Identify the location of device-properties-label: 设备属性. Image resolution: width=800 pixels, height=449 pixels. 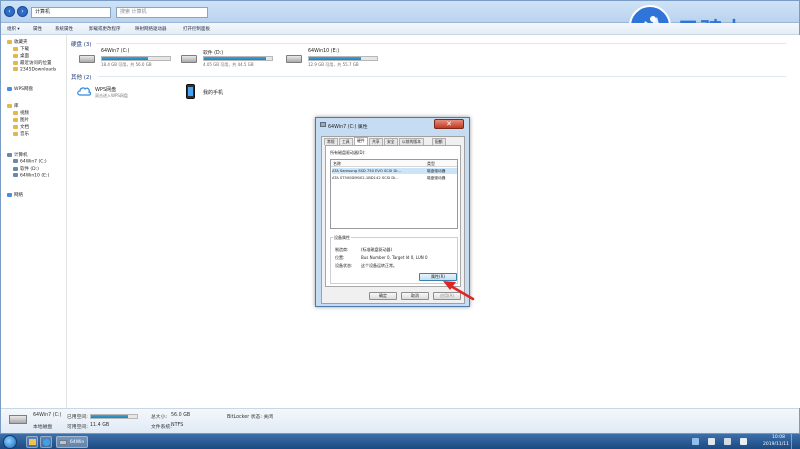
(342, 238).